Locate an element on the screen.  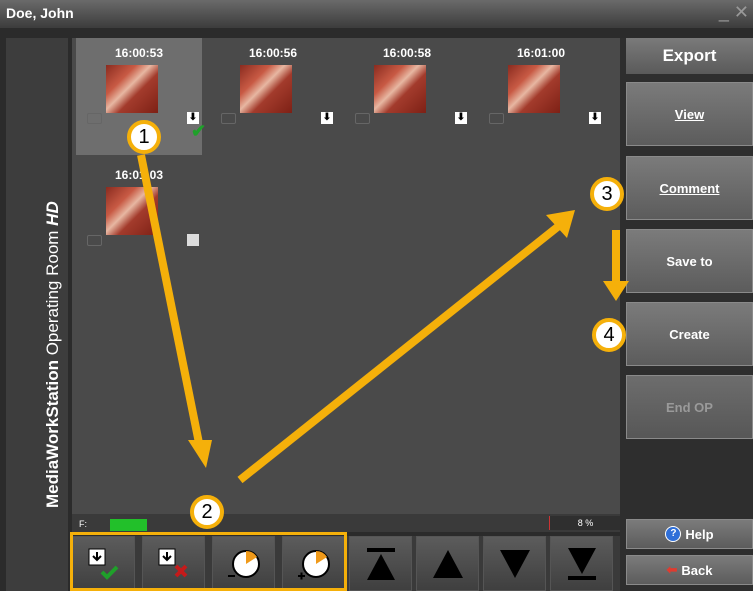
step-marker-2: 2 is located at coordinates (207, 512).